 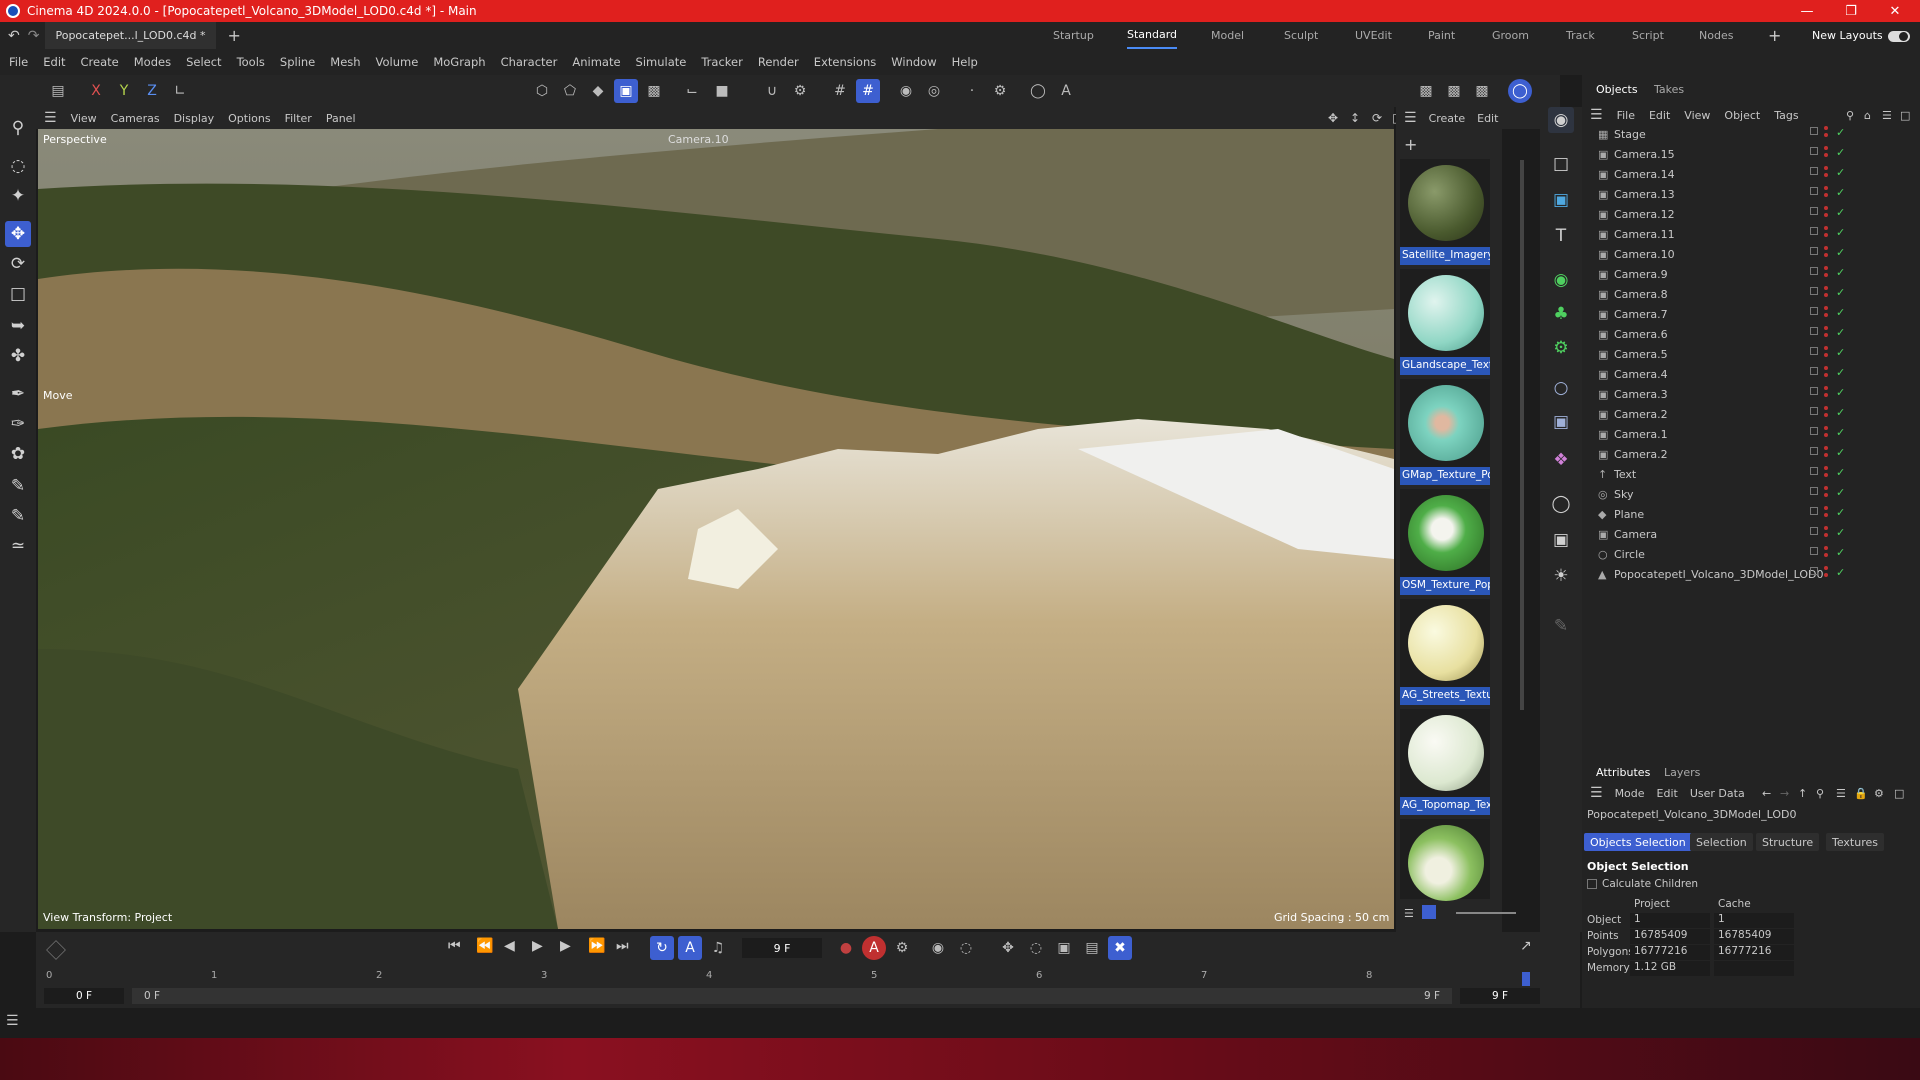 I want to click on tweak-icon: ⚙, so click(x=800, y=91).